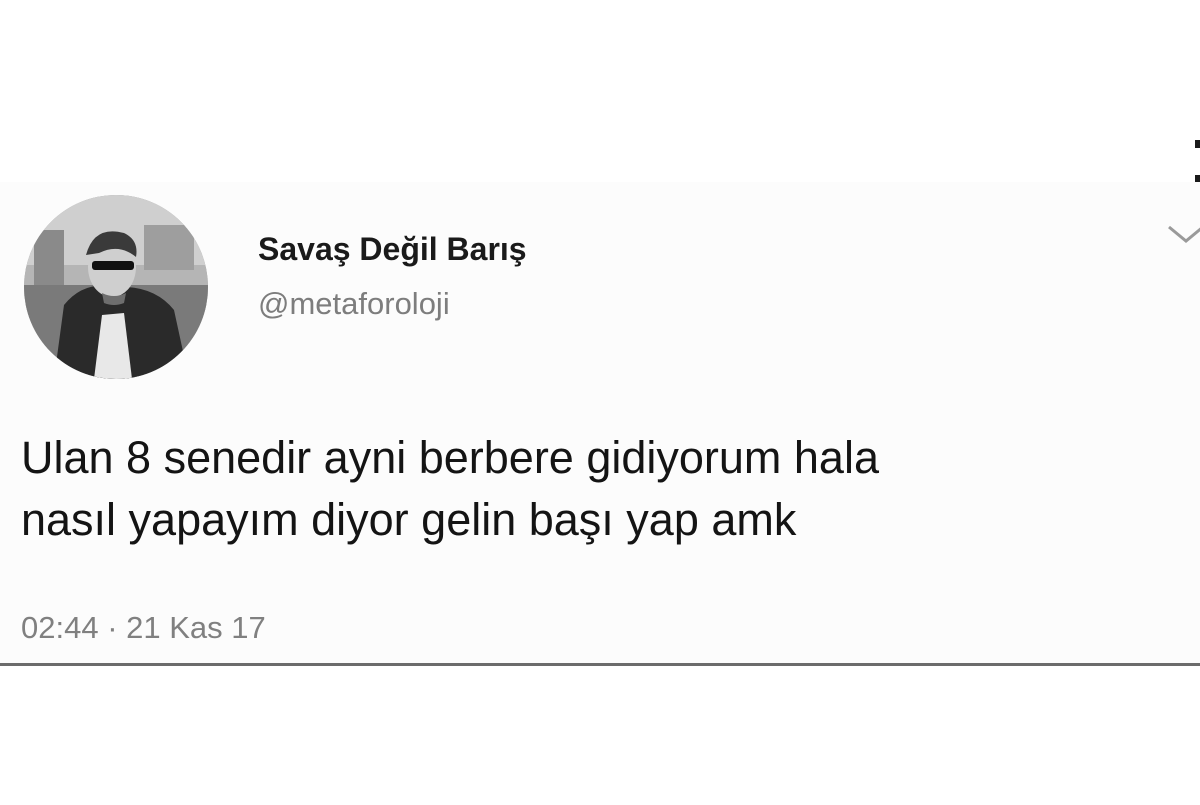 The image size is (1200, 805). I want to click on chevron-down-icon, so click(1183, 234).